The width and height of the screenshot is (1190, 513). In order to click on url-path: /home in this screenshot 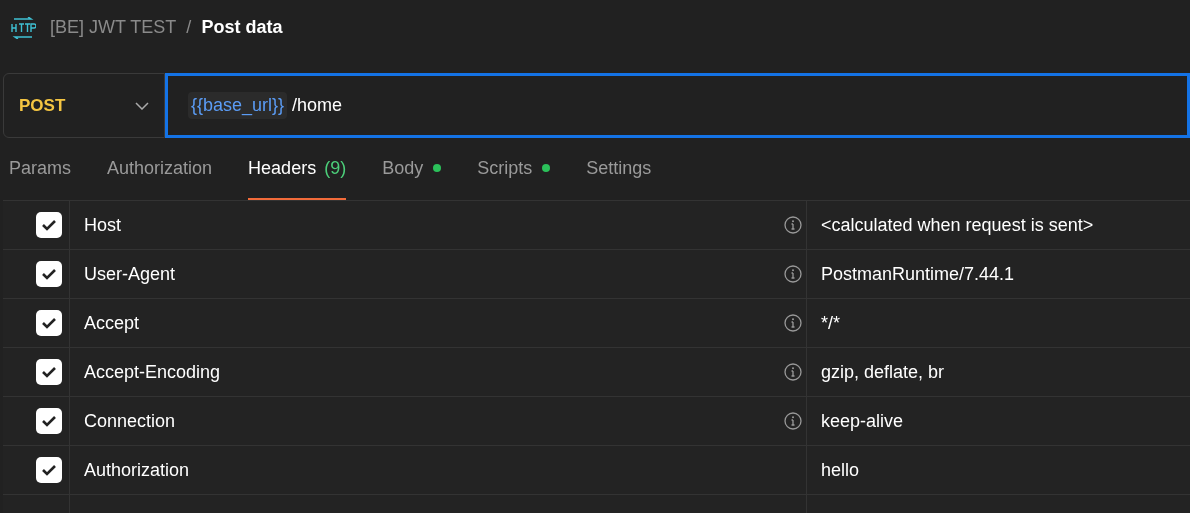, I will do `click(317, 105)`.